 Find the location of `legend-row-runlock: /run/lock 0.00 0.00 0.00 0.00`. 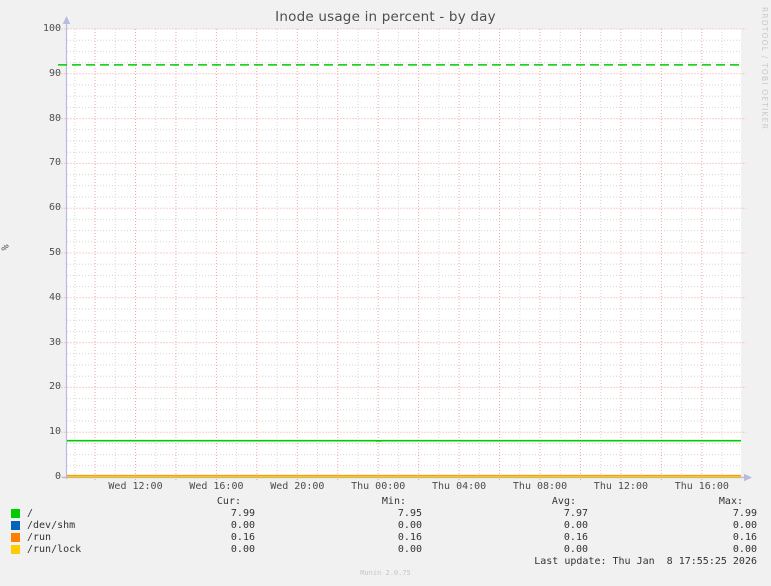

legend-row-runlock: /run/lock 0.00 0.00 0.00 0.00 is located at coordinates (385, 550).